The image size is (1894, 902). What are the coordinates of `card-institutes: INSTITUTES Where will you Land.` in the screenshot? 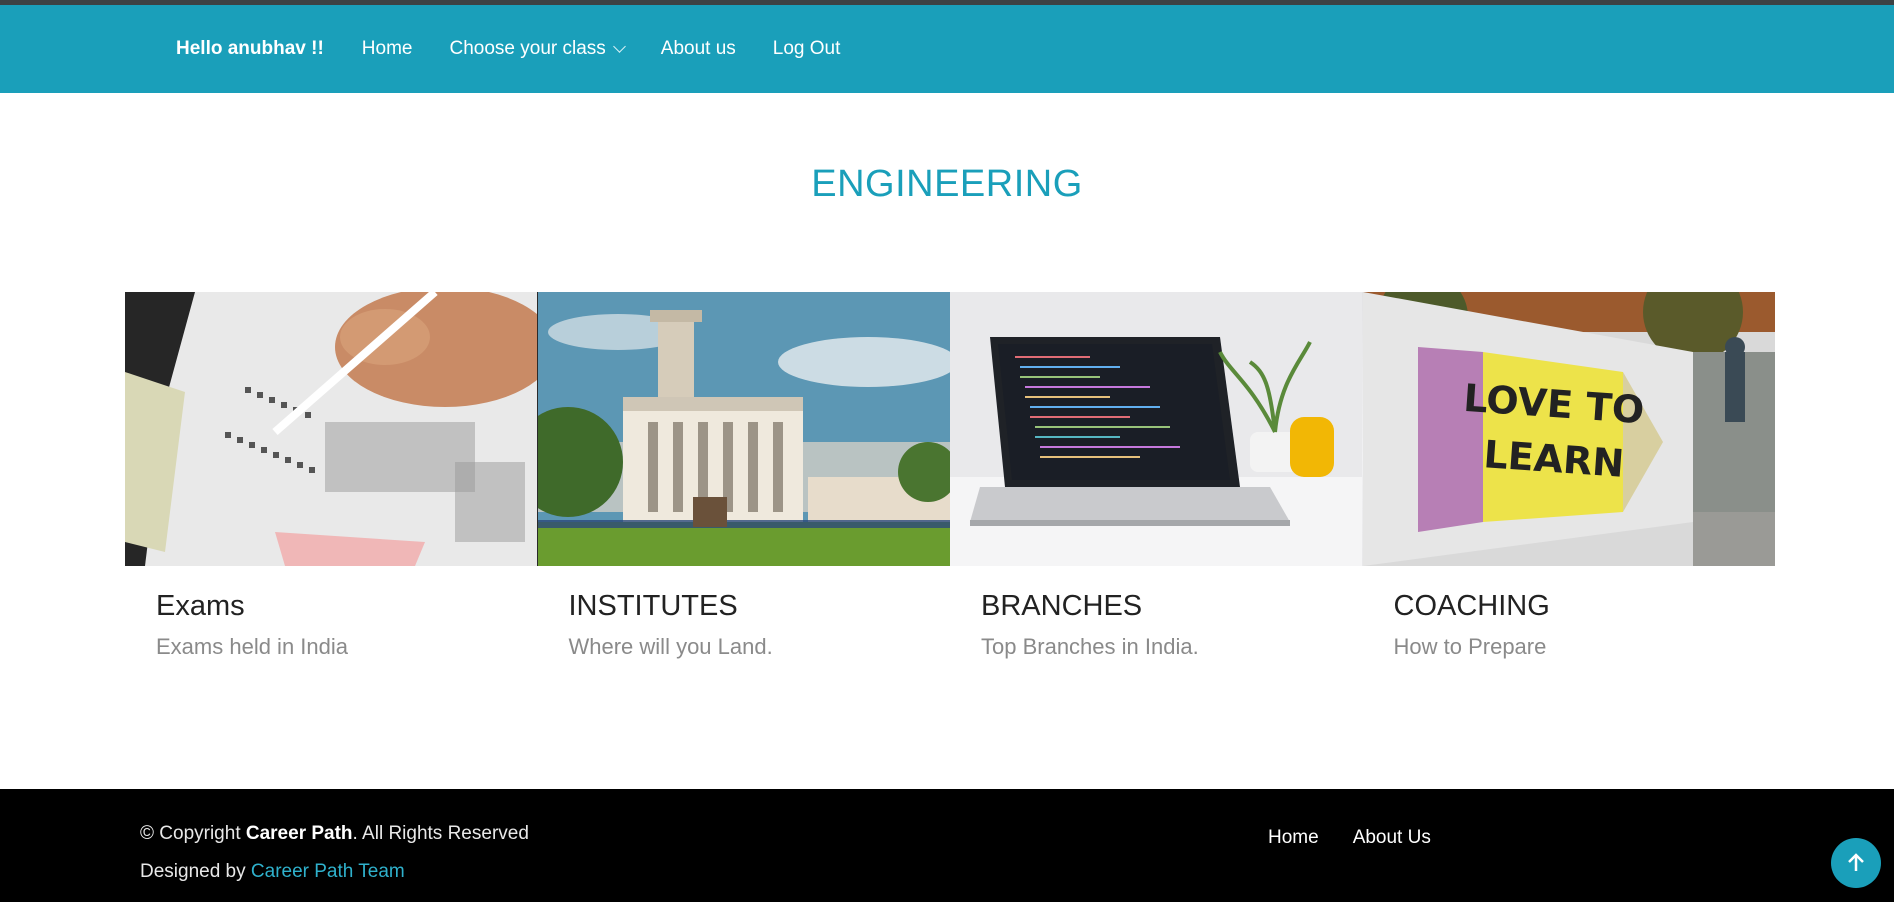 It's located at (743, 482).